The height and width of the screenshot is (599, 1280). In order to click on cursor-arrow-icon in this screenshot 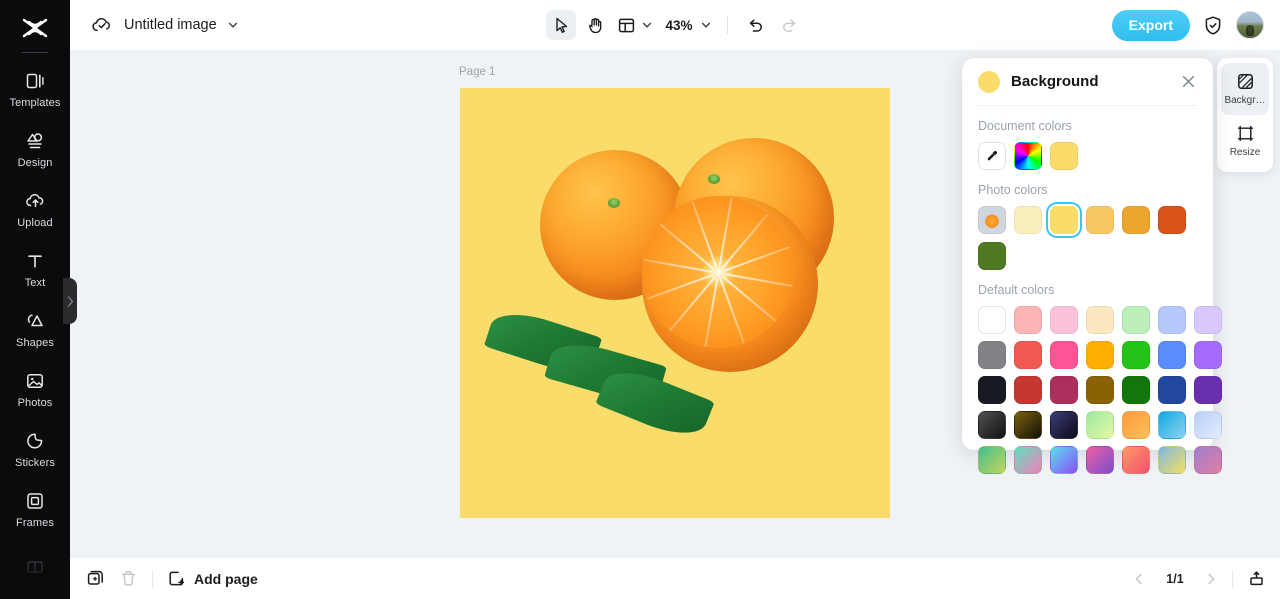, I will do `click(561, 25)`.